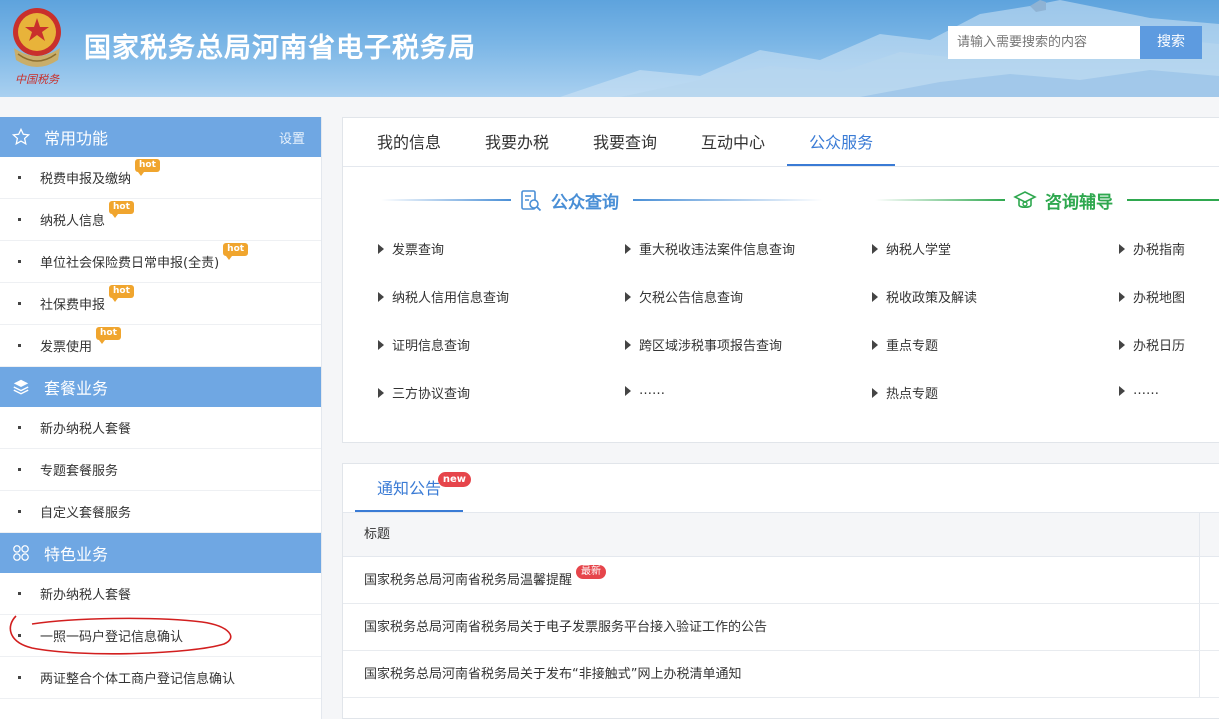 Image resolution: width=1219 pixels, height=719 pixels. I want to click on tab-public-service: 公众服务, so click(841, 142).